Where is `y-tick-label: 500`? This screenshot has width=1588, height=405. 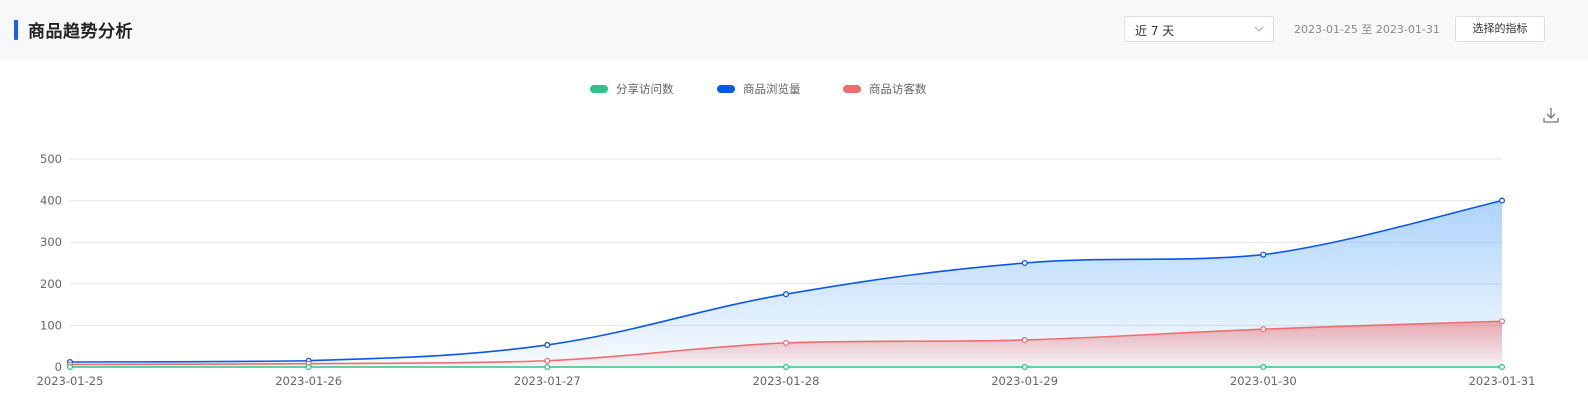 y-tick-label: 500 is located at coordinates (51, 159).